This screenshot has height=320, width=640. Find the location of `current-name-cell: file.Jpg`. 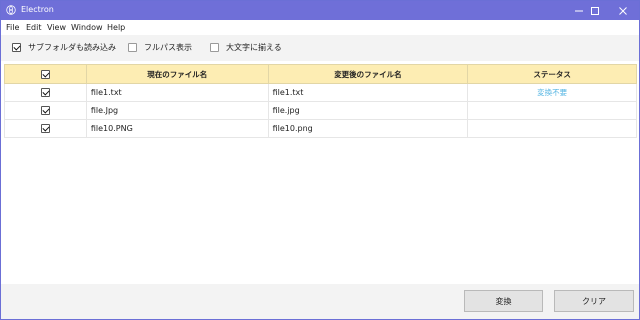

current-name-cell: file.Jpg is located at coordinates (177, 110).